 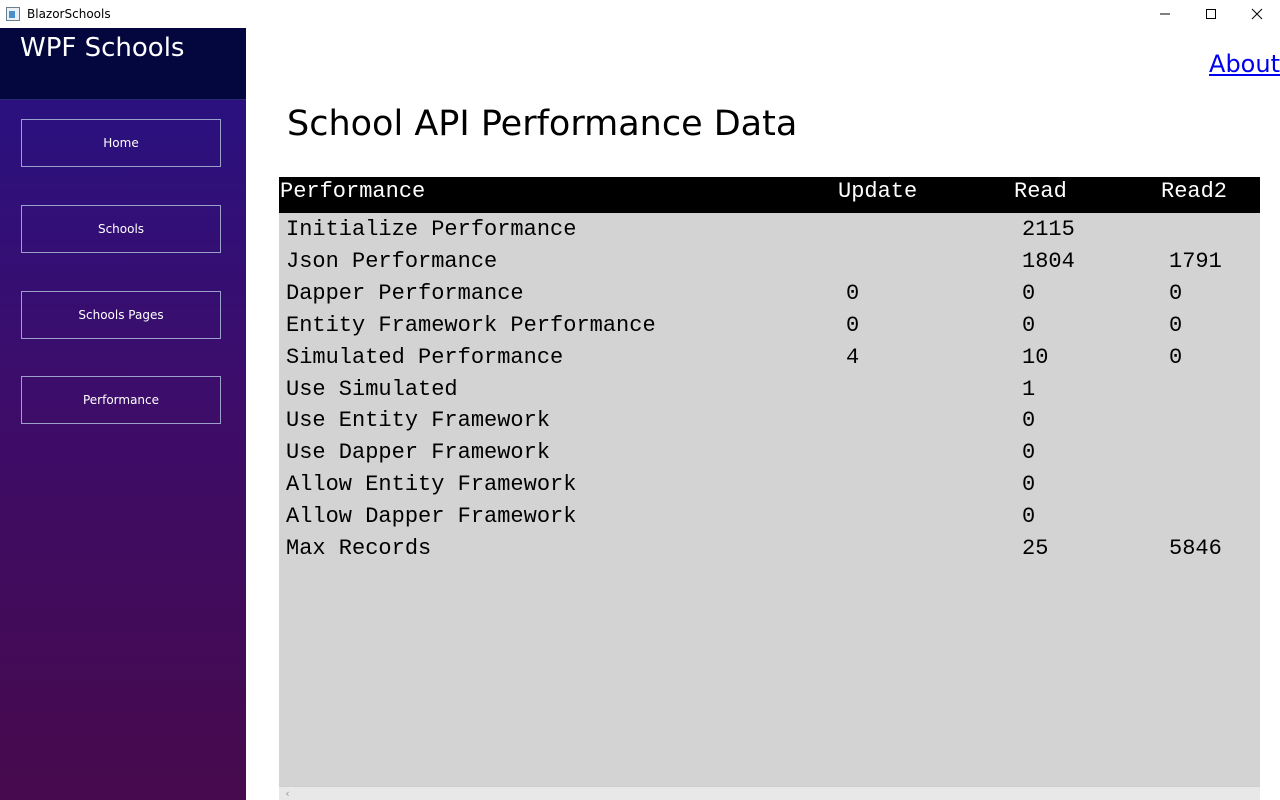 What do you see at coordinates (405, 293) in the screenshot?
I see `cell-name: Dapper Performance` at bounding box center [405, 293].